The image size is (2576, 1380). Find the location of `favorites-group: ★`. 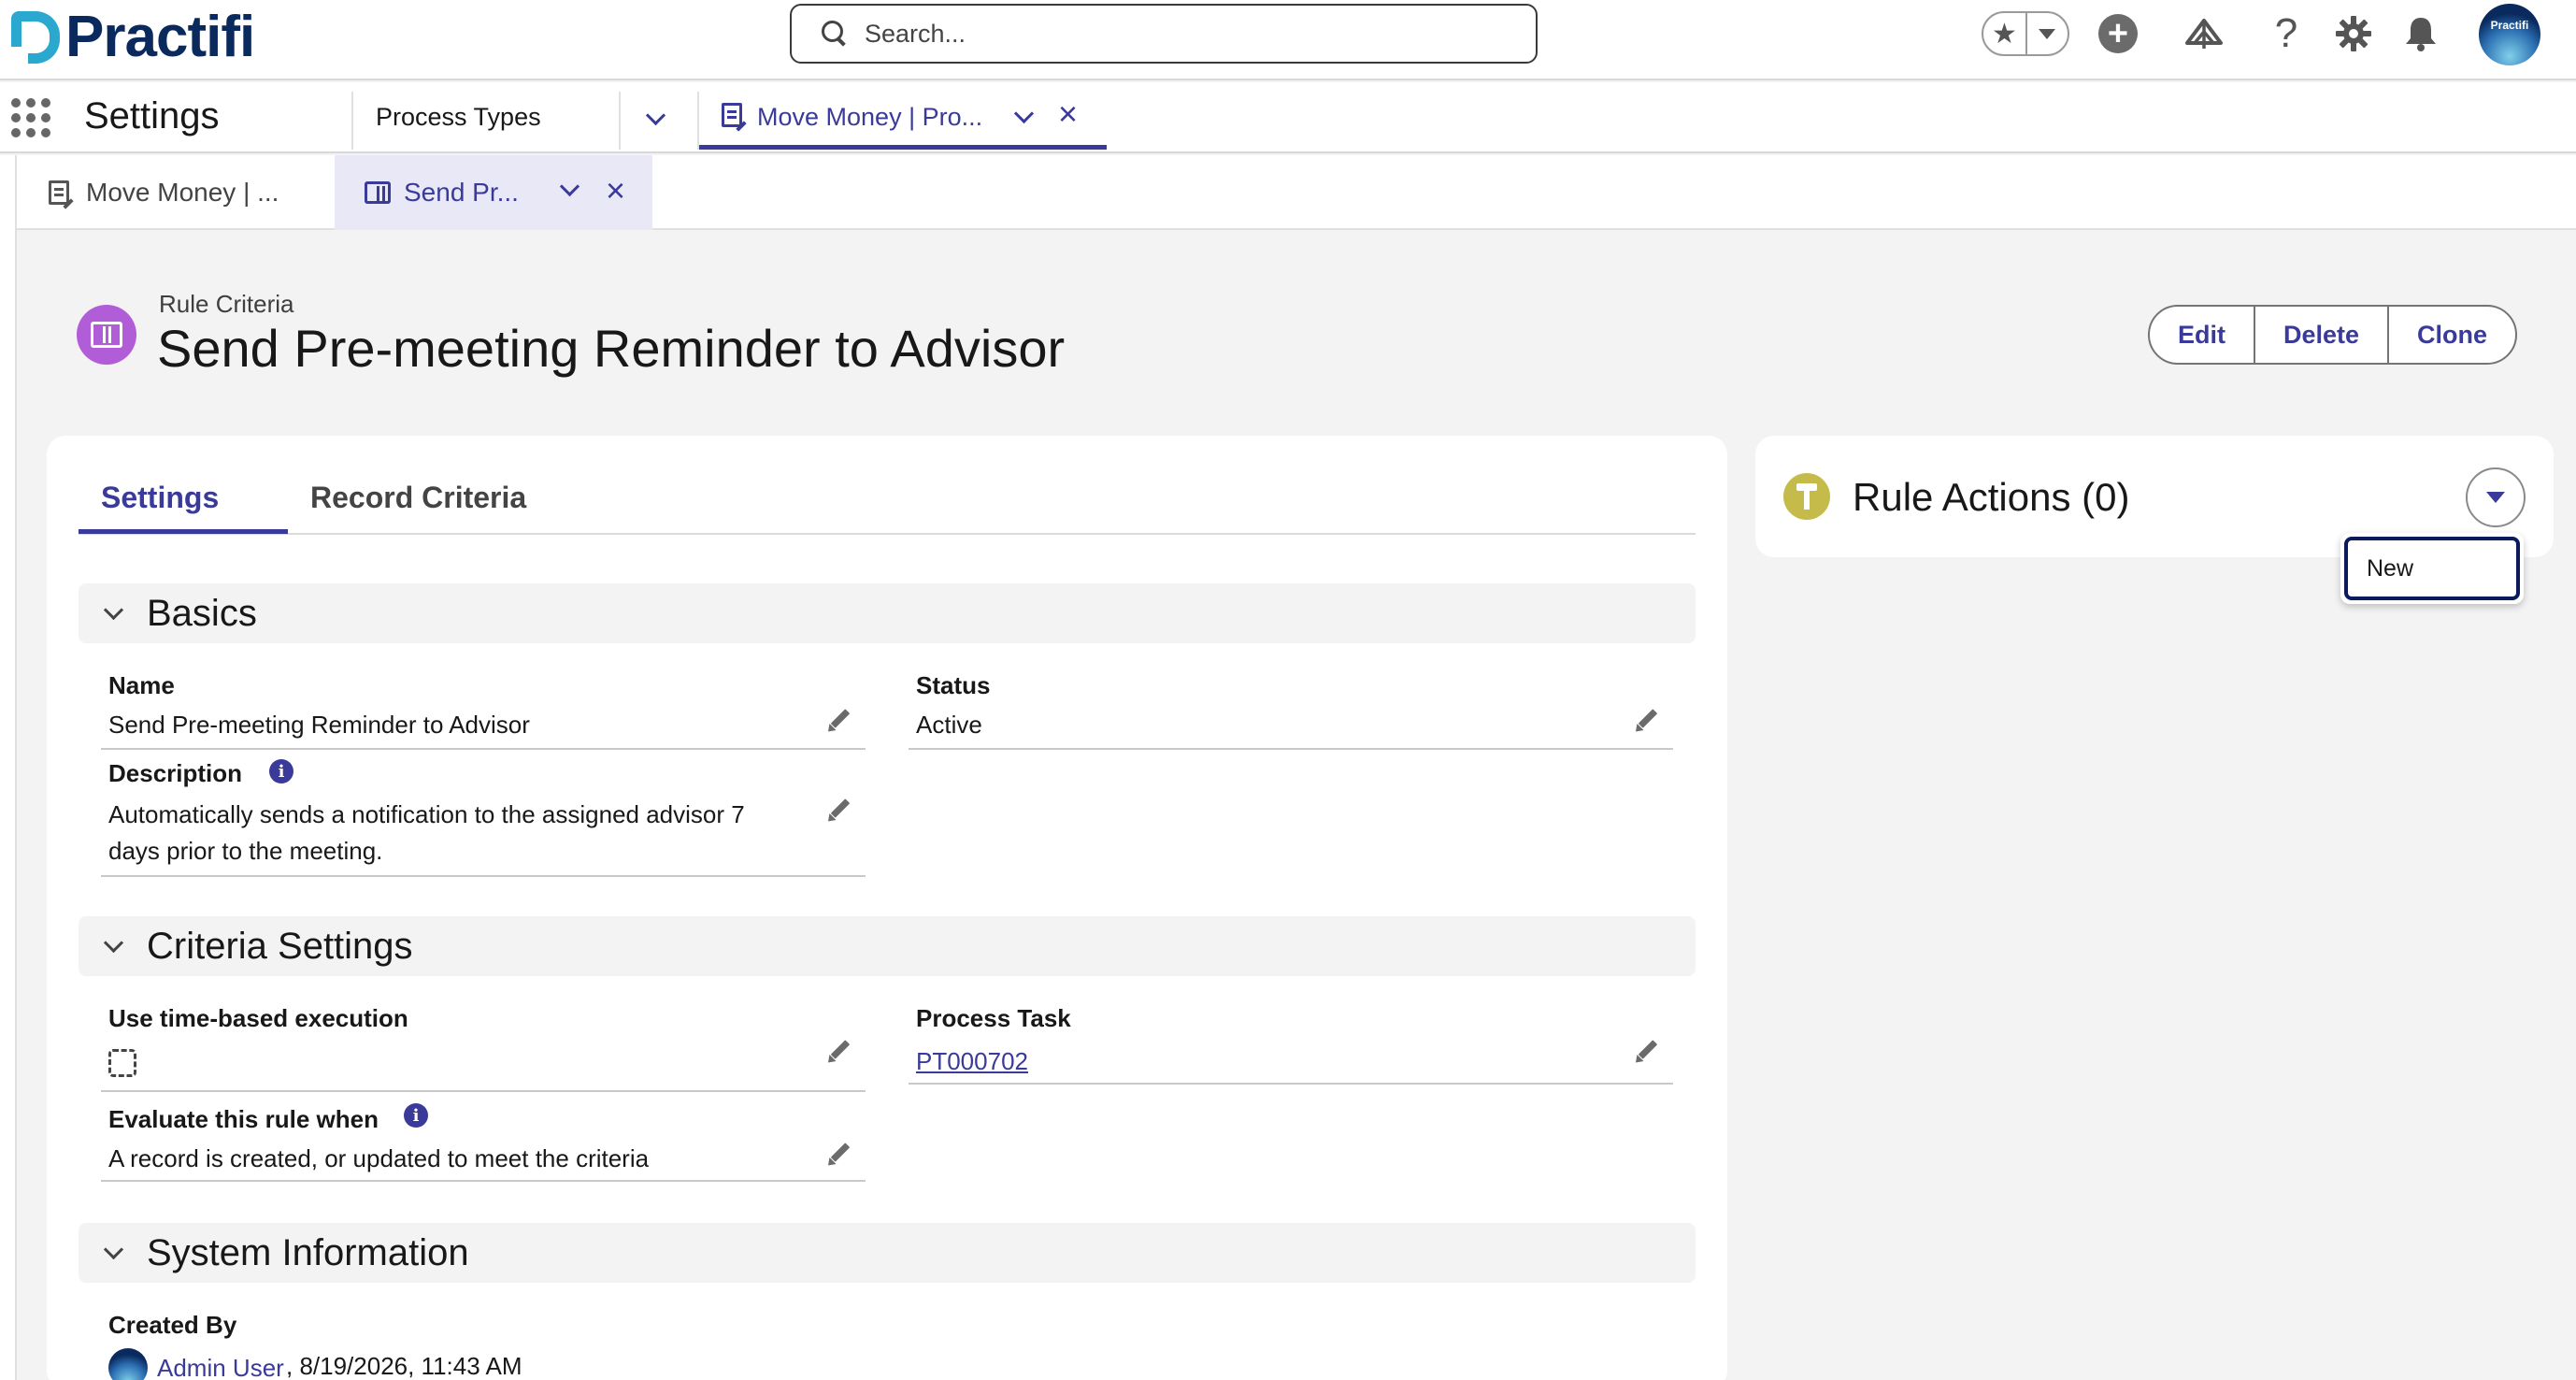

favorites-group: ★ is located at coordinates (2026, 33).